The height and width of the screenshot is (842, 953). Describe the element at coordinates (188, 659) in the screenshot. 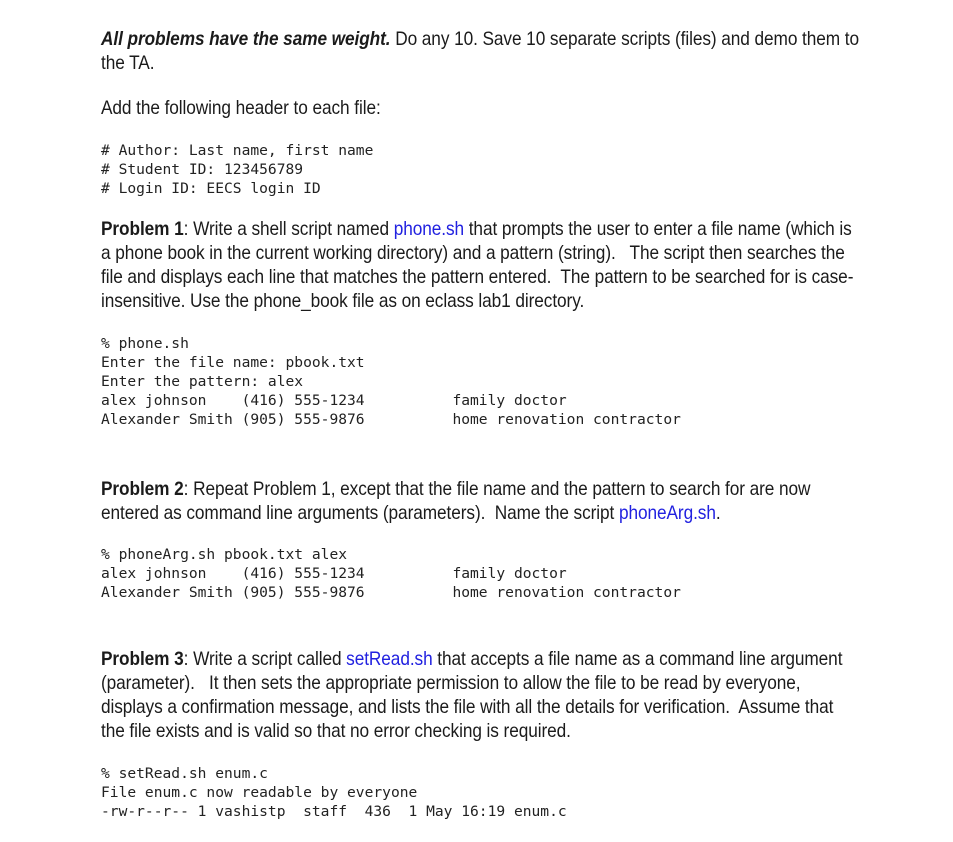

I see `problem-3-colon: :` at that location.